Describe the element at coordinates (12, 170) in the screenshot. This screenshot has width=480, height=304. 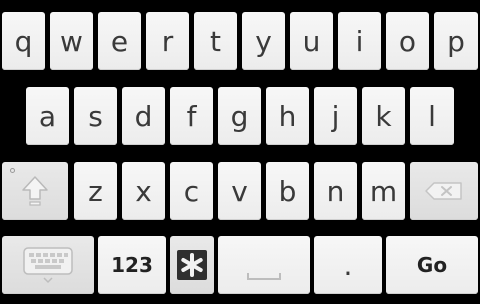
I see `shift-indicator-dot` at that location.